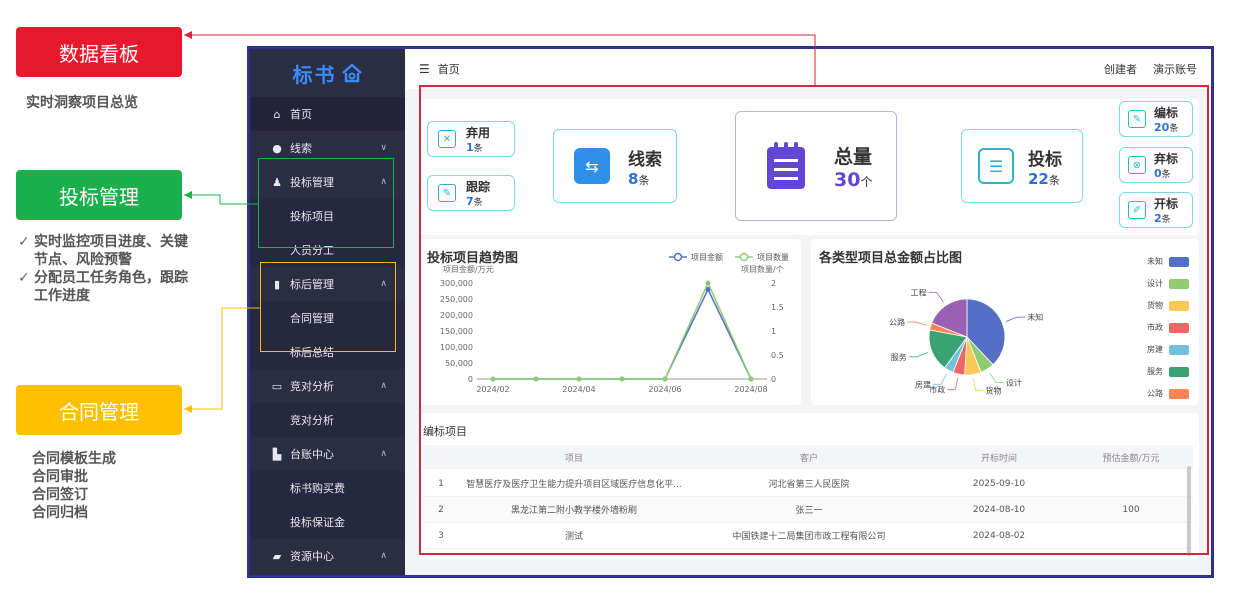 The width and height of the screenshot is (1254, 601). I want to click on trend-ytick-right: 0, so click(773, 379).